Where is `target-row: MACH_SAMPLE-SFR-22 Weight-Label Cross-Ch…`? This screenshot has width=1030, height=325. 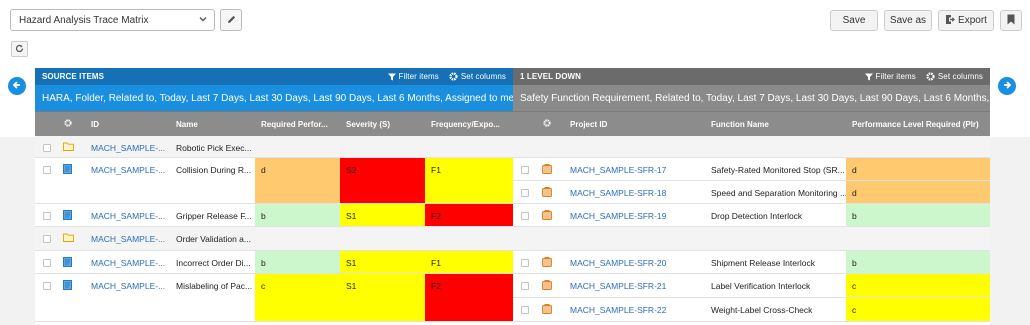 target-row: MACH_SAMPLE-SFR-22 Weight-Label Cross-Ch… is located at coordinates (751, 310).